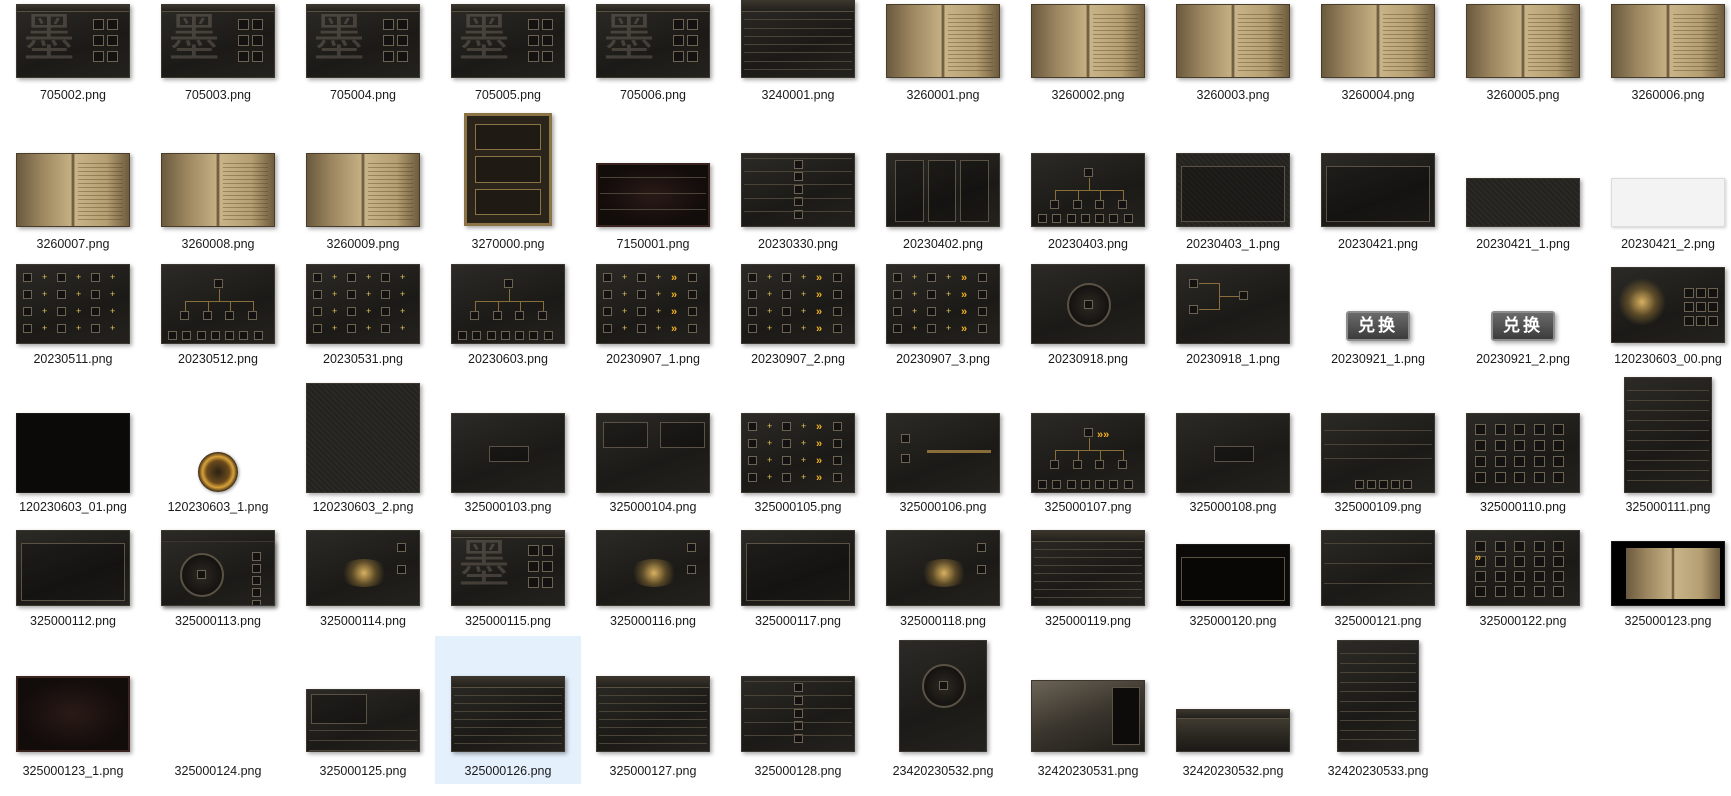 This screenshot has height=796, width=1731. I want to click on thumb-header, so click(1233, 714).